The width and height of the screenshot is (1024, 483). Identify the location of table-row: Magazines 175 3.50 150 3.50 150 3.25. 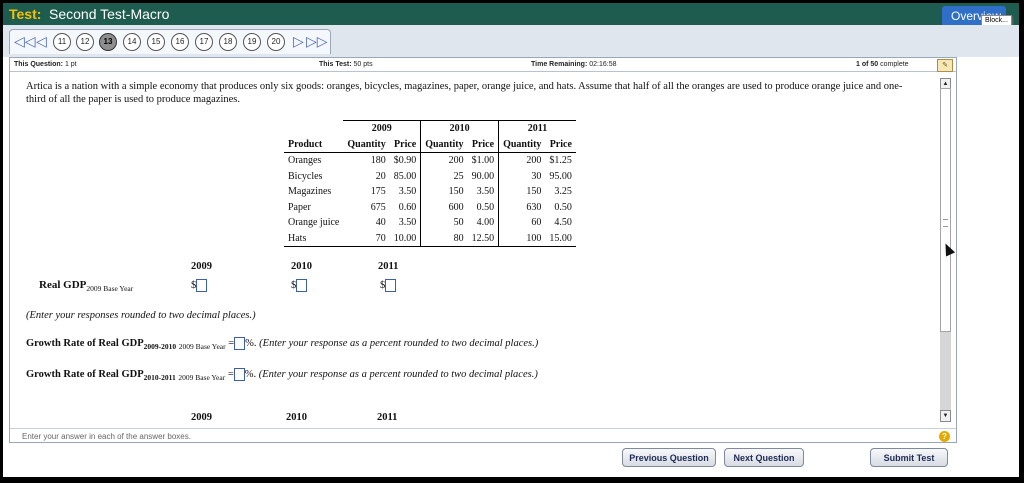
(430, 192).